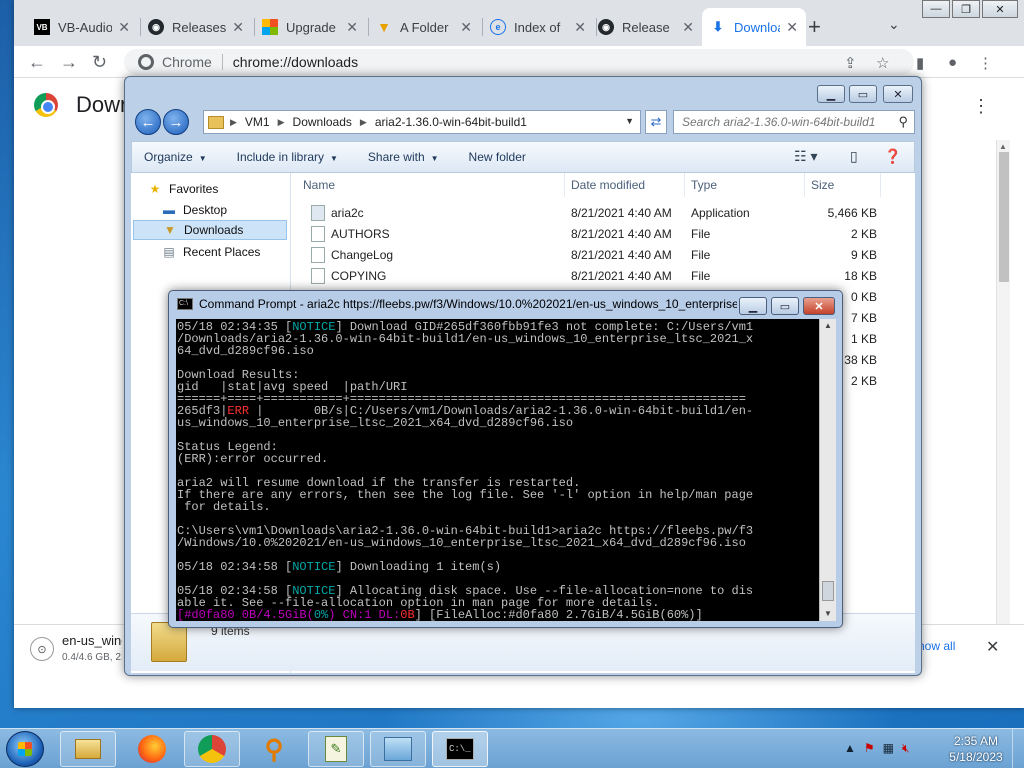  Describe the element at coordinates (224, 252) in the screenshot. I see `nav-recent-places: ▤ Recent Places` at that location.